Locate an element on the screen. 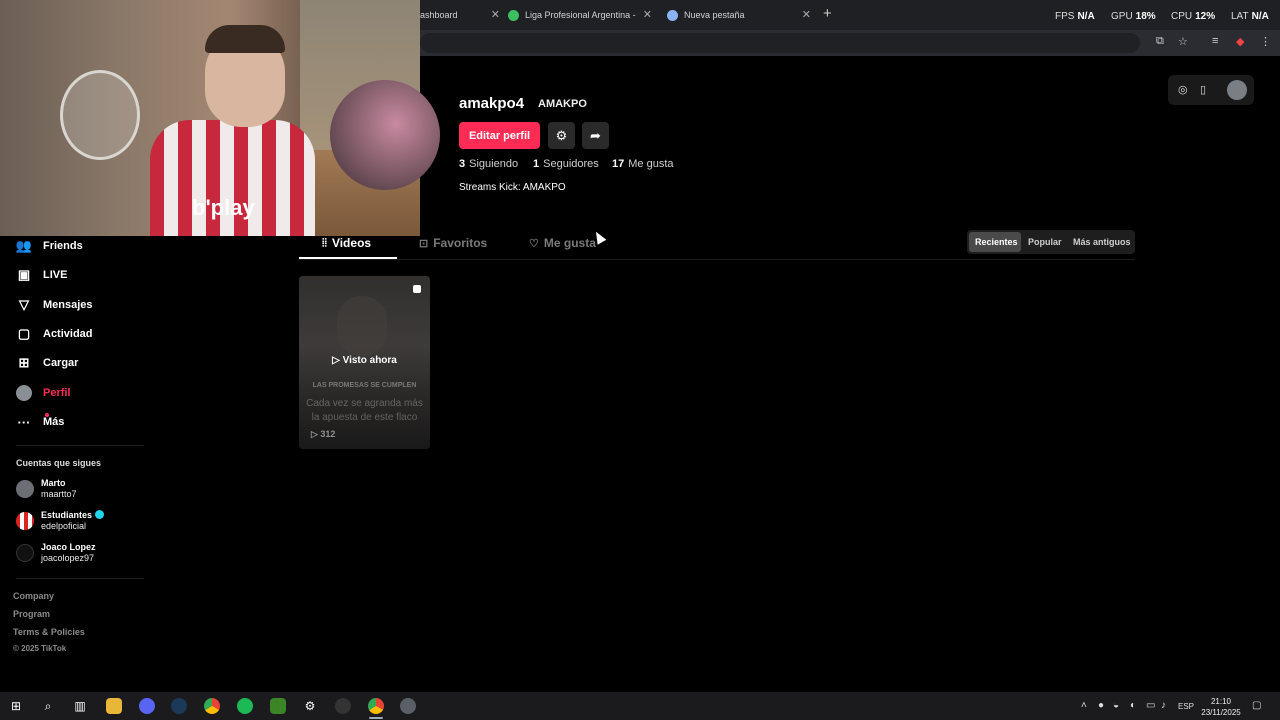  notifications-icon: ▢ is located at coordinates (1256, 705).